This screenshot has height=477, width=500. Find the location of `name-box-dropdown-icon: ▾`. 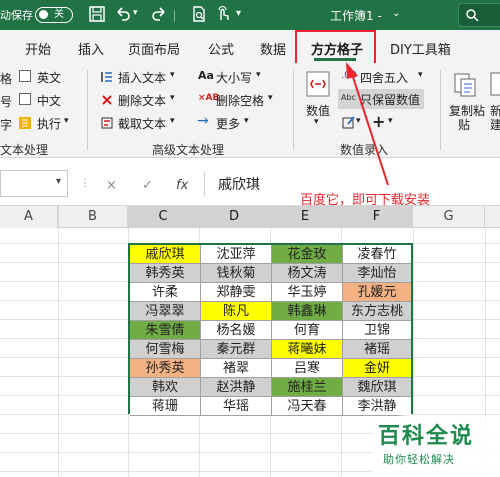

name-box-dropdown-icon: ▾ is located at coordinates (58, 181).